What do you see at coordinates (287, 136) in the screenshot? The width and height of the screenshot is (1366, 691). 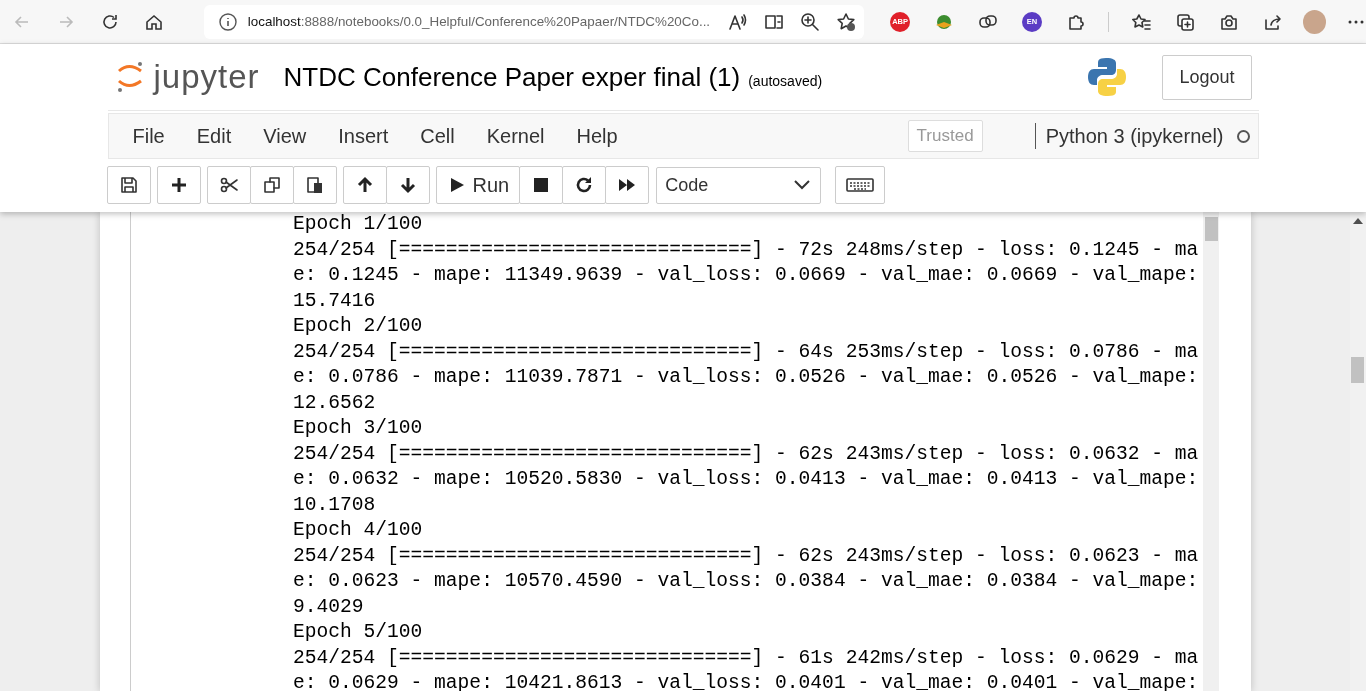 I see `menu-item: View` at bounding box center [287, 136].